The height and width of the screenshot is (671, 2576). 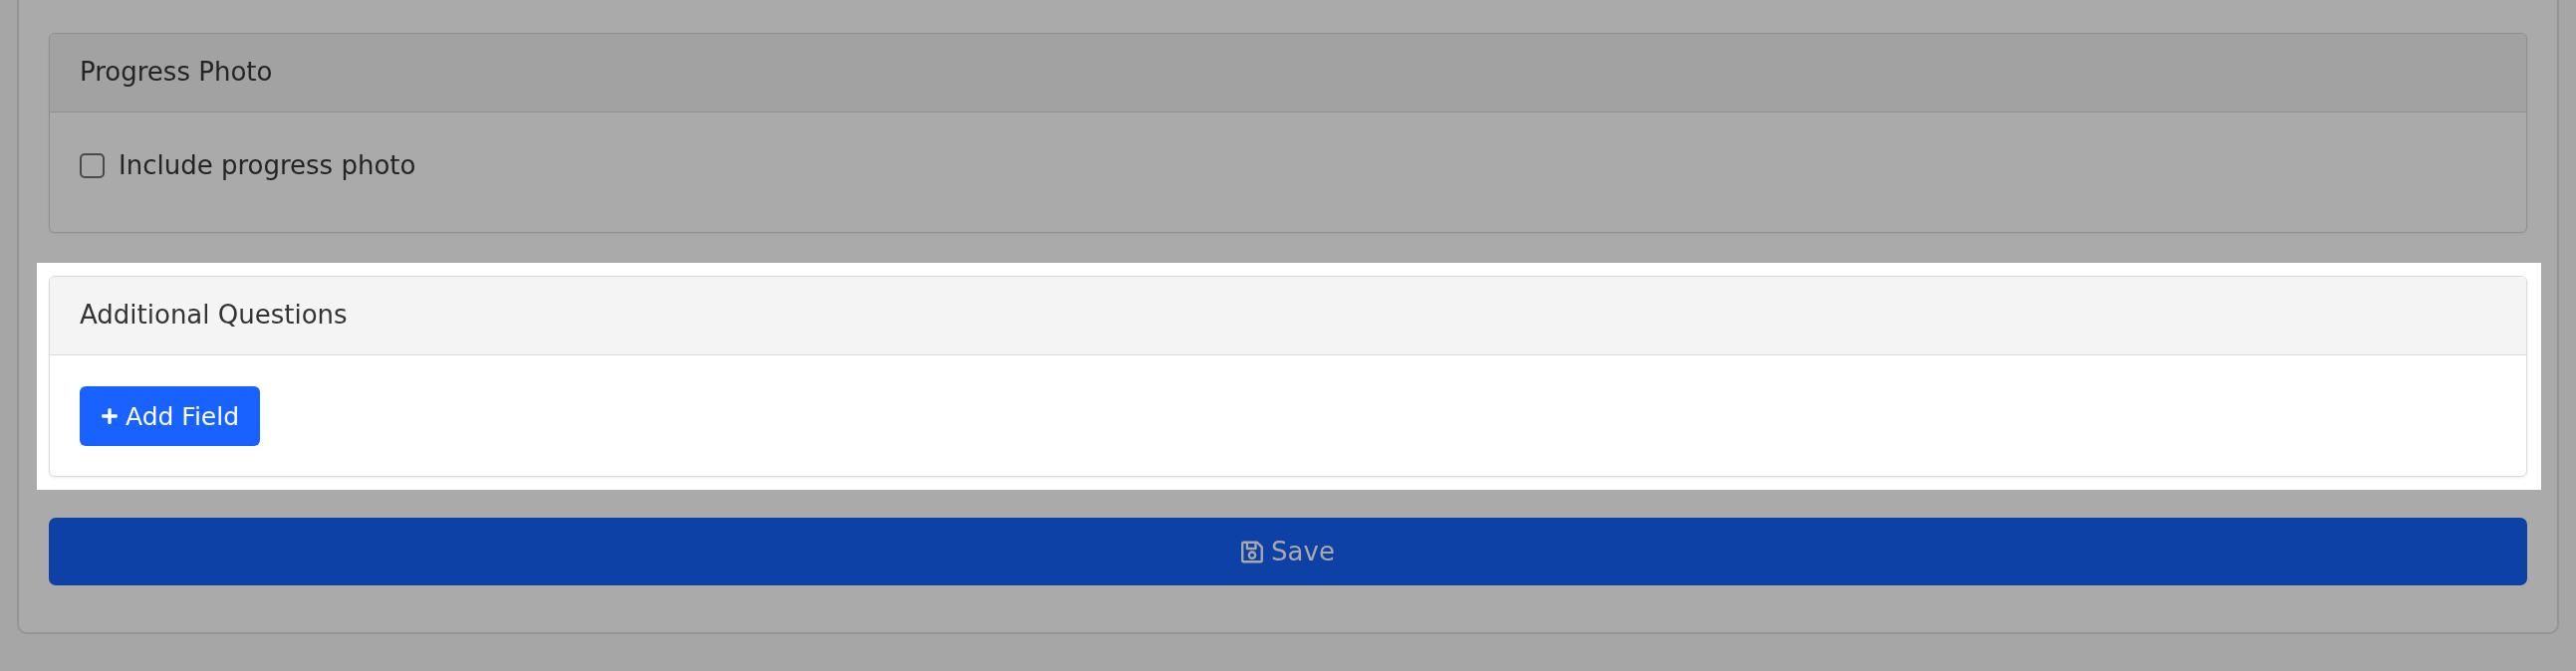 What do you see at coordinates (110, 416) in the screenshot?
I see `plus-icon` at bounding box center [110, 416].